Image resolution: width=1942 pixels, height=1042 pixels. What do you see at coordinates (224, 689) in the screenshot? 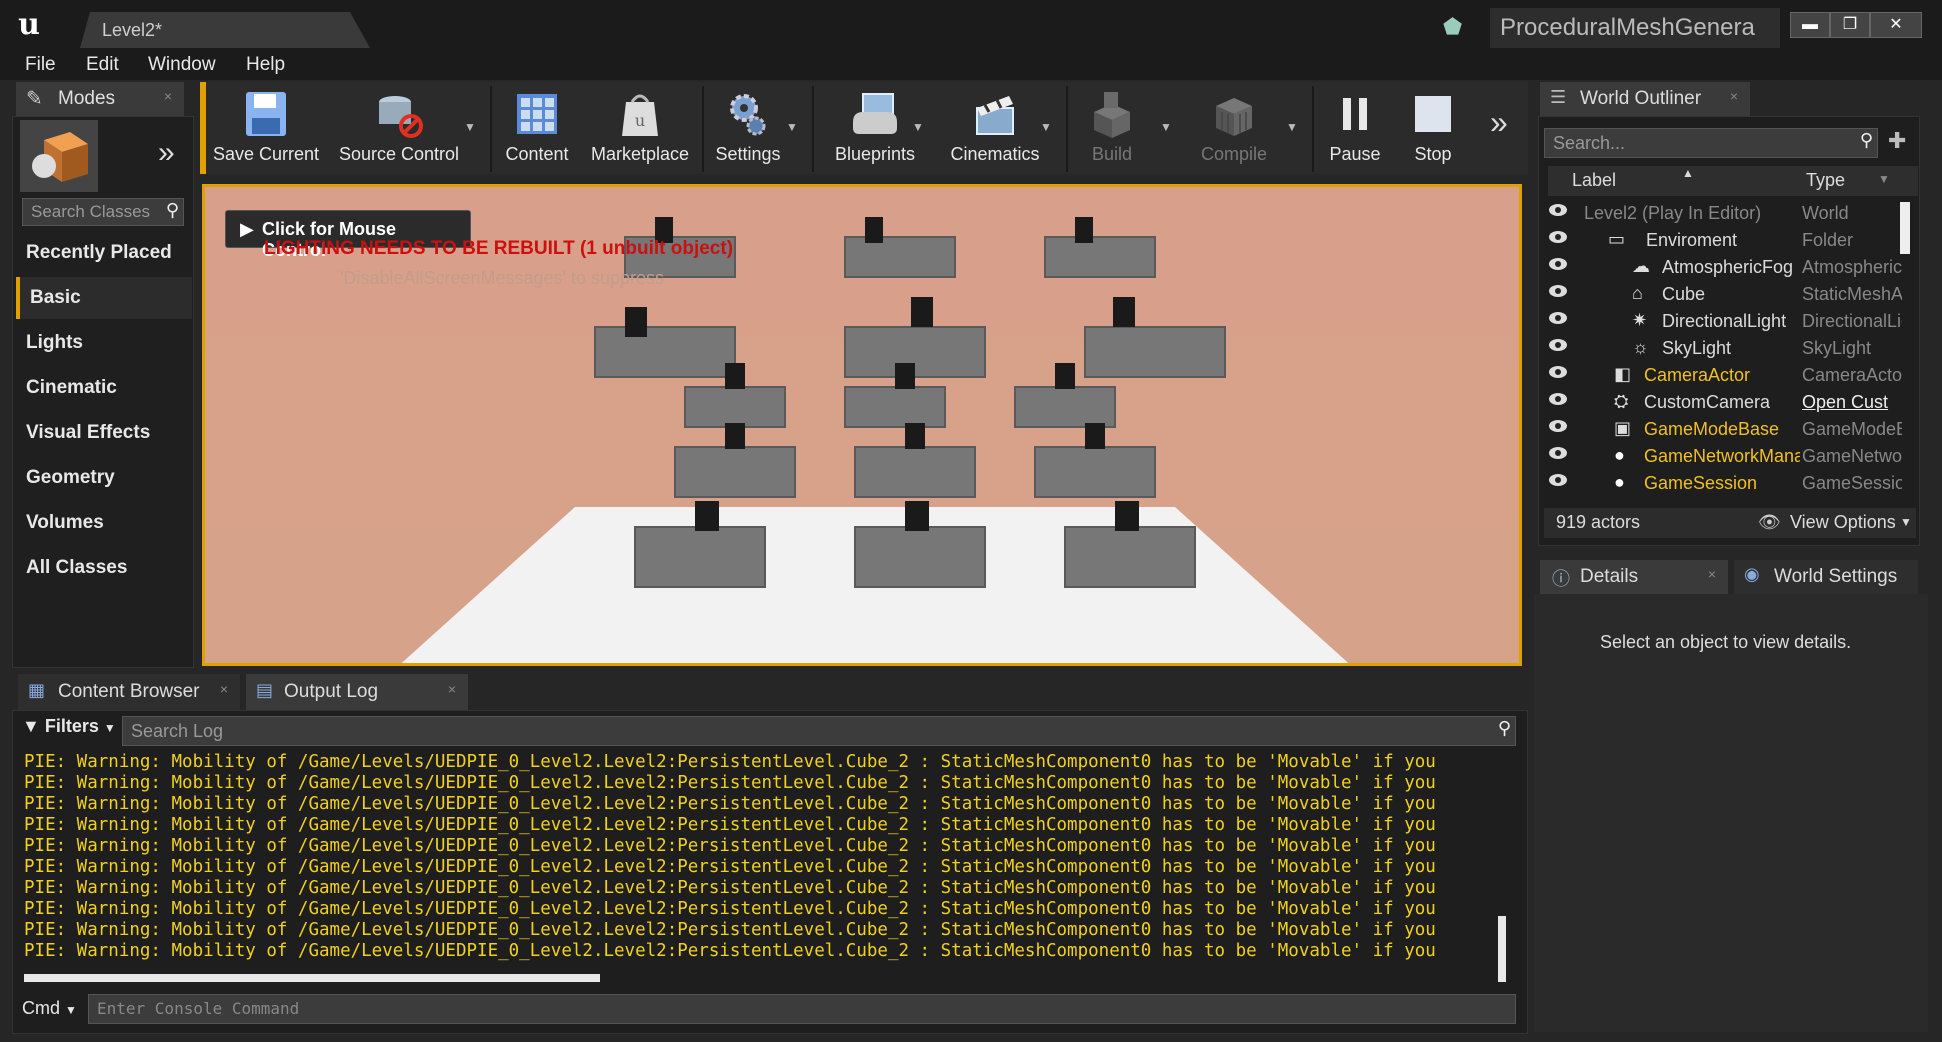
I see `content-browser-close-icon: ×` at bounding box center [224, 689].